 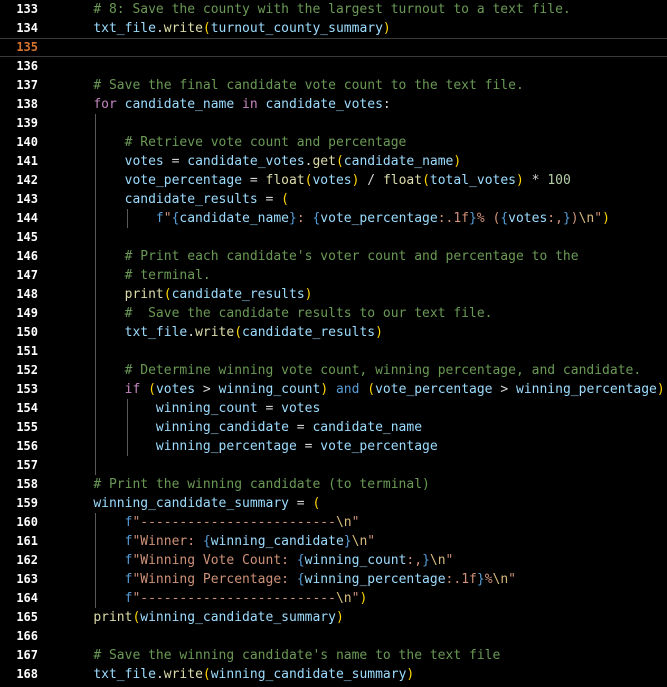 I want to click on code-line: 161 f"Winner: {winning_candidate}\n", so click(x=333, y=541).